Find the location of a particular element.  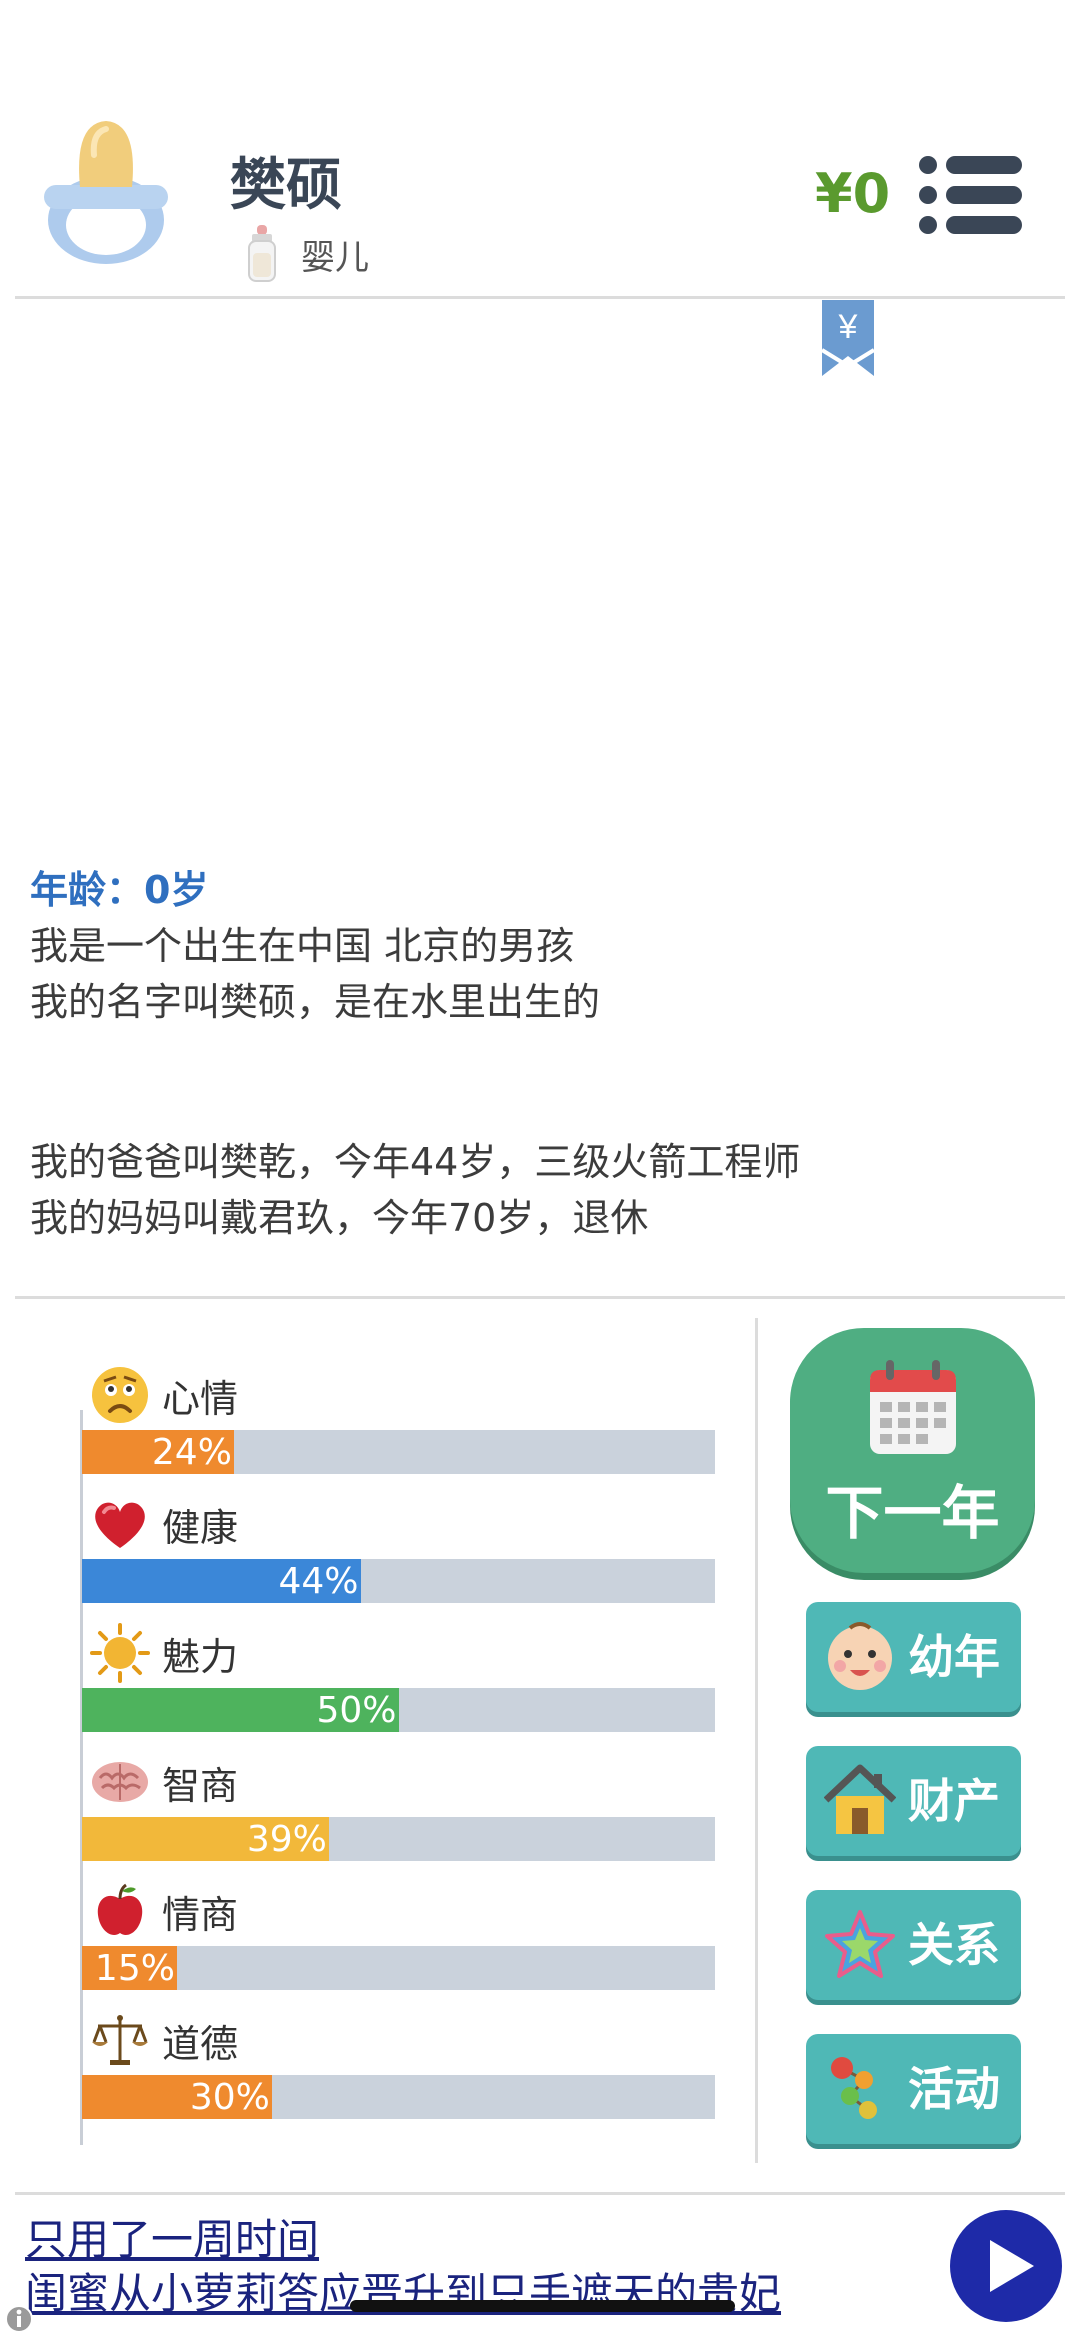

stat-eq: 情商 15% is located at coordinates (400, 1940).